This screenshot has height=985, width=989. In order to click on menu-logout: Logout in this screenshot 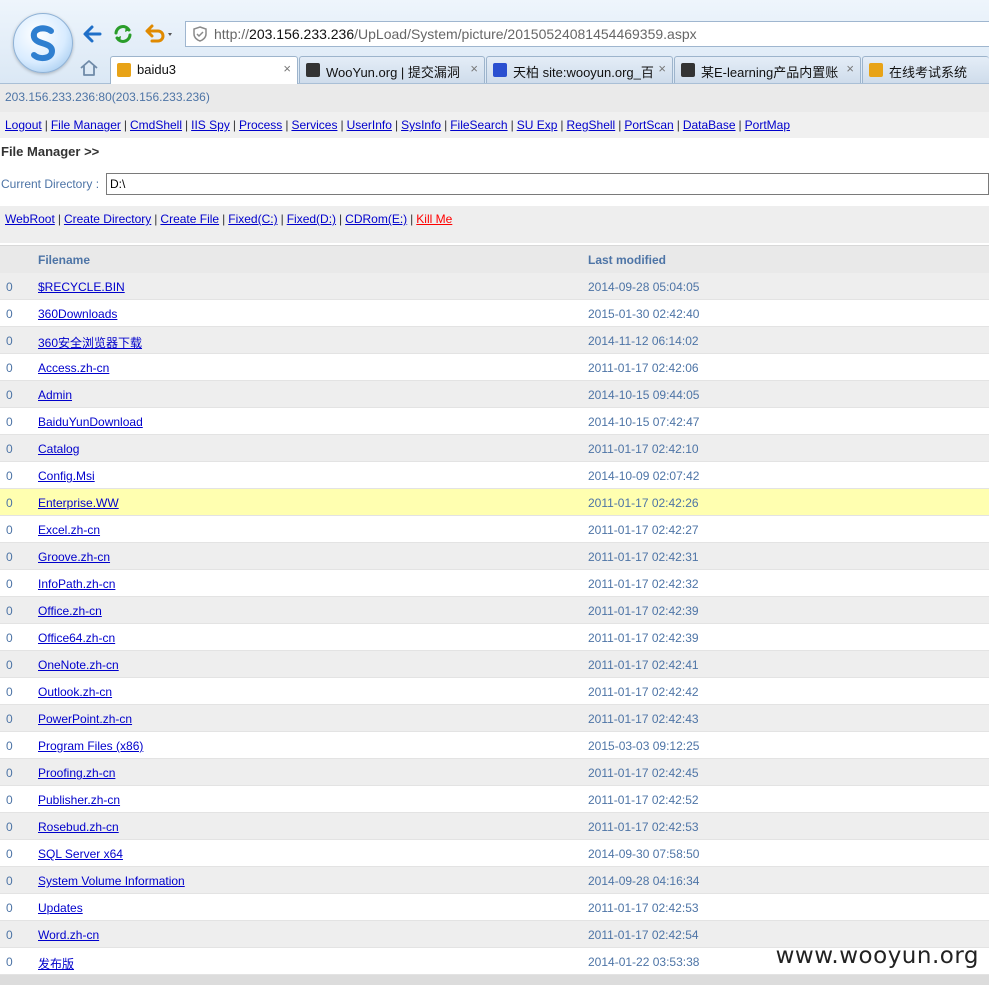, I will do `click(23, 125)`.